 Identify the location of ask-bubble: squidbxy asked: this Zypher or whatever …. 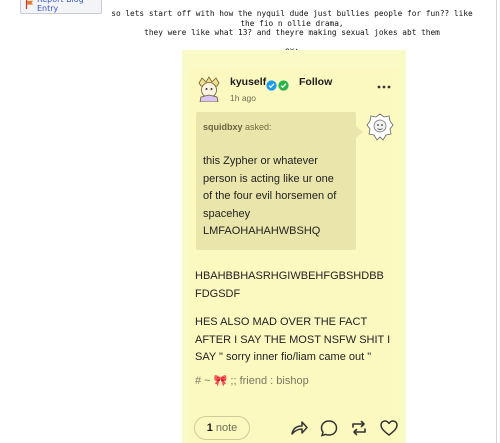
(279, 181).